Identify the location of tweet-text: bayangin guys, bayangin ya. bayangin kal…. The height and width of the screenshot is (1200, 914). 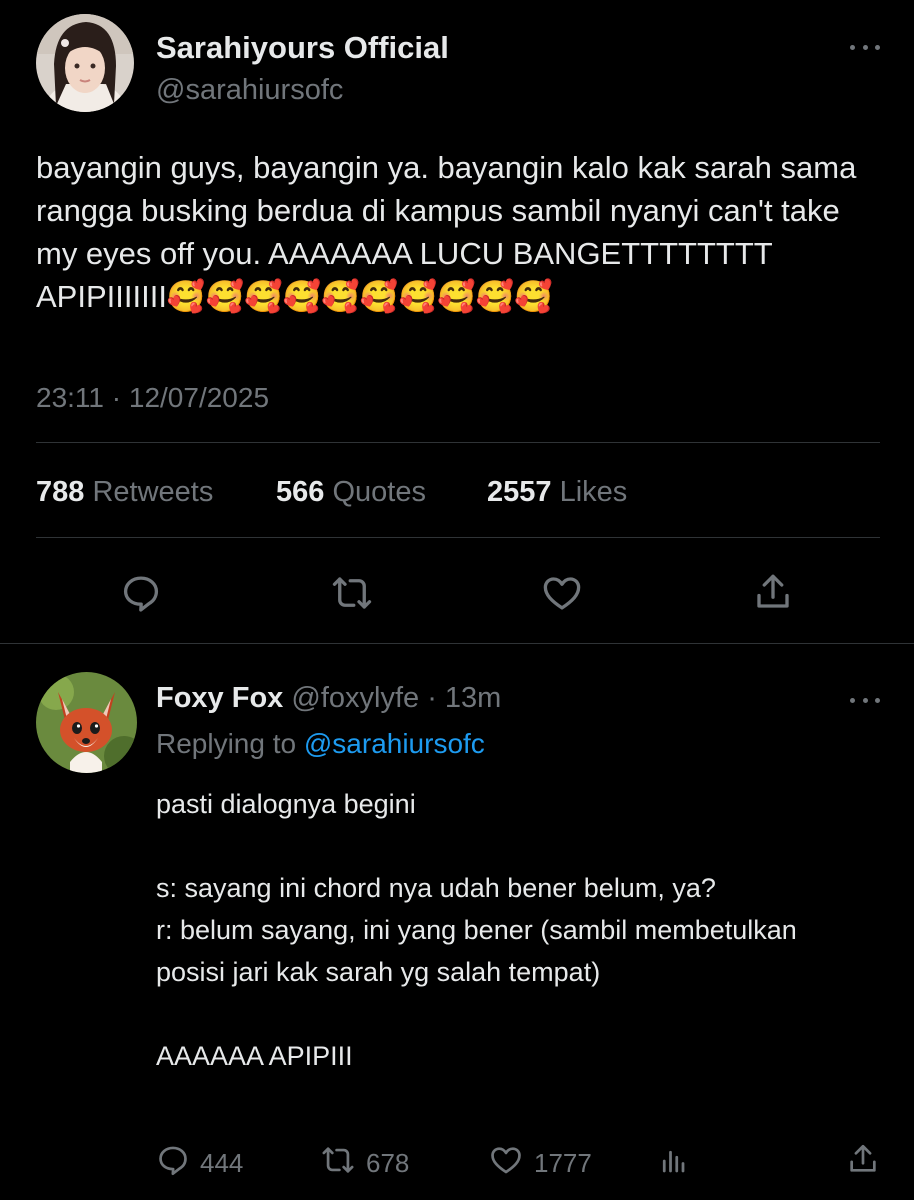
(450, 232).